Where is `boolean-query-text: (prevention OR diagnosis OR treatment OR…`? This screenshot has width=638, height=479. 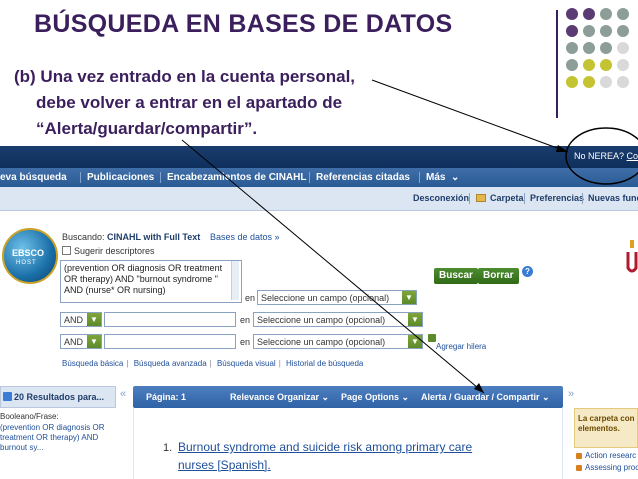
boolean-query-text: (prevention OR diagnosis OR treatment OR… is located at coordinates (52, 437).